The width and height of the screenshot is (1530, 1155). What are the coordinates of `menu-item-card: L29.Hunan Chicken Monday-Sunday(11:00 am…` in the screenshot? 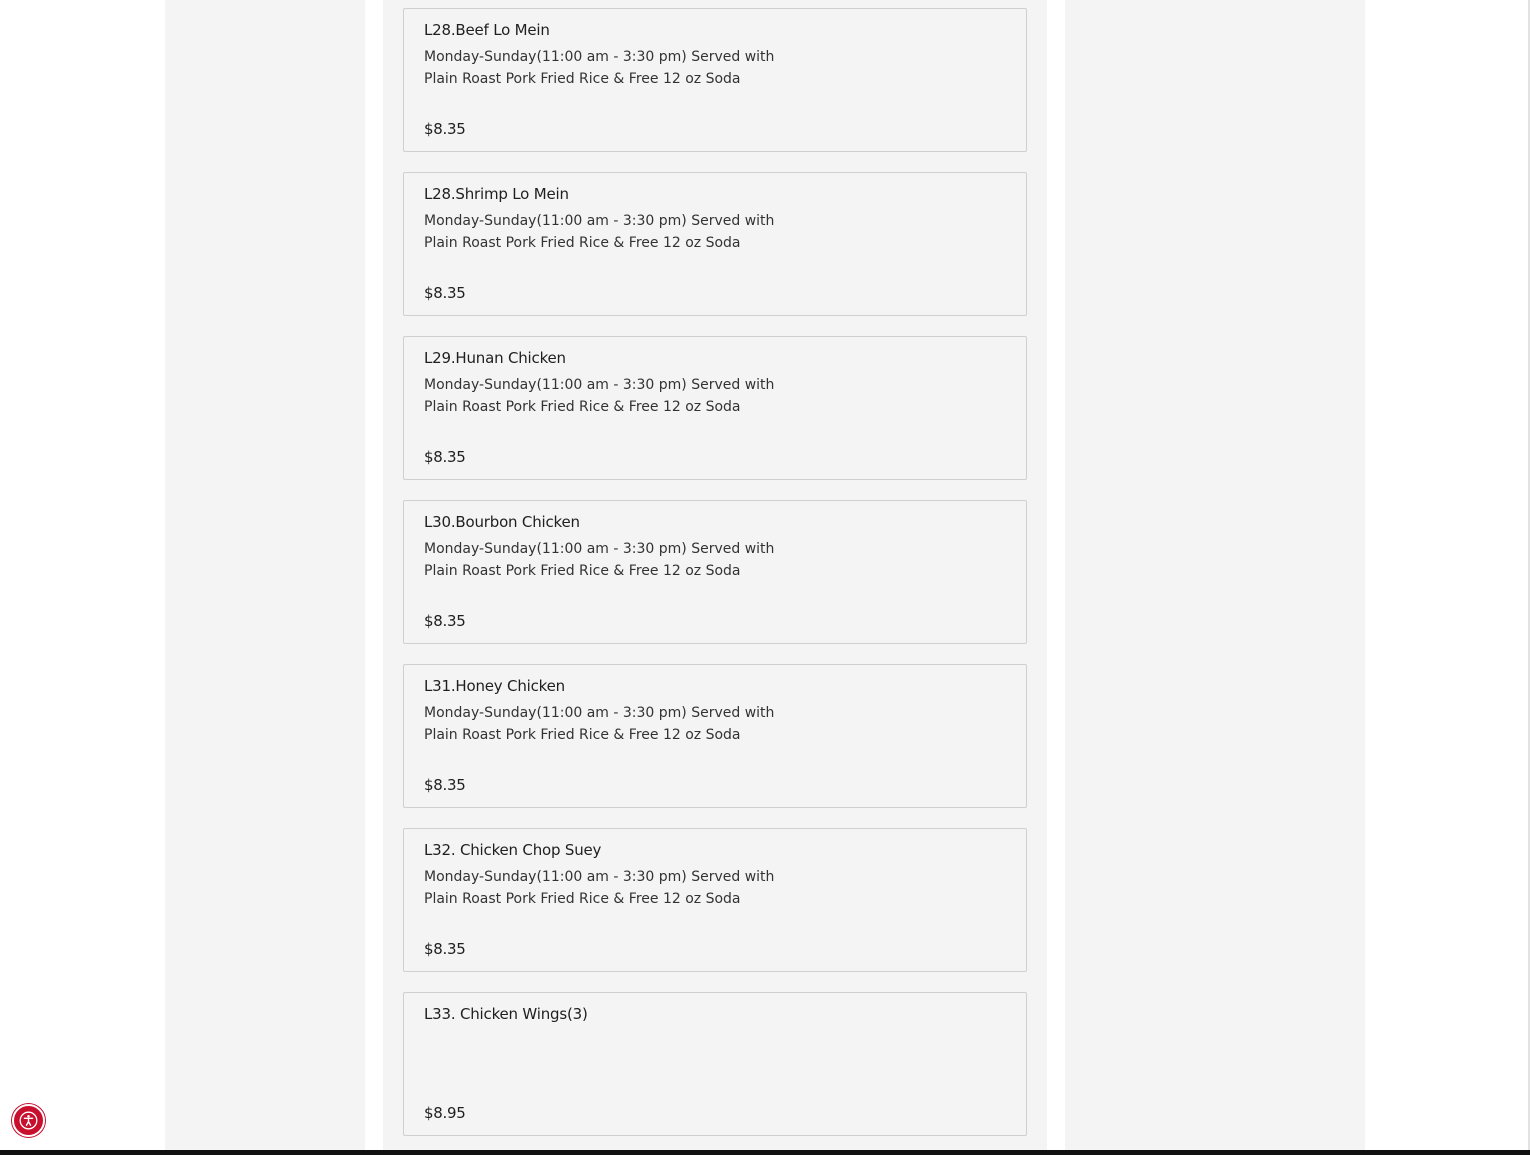 It's located at (715, 408).